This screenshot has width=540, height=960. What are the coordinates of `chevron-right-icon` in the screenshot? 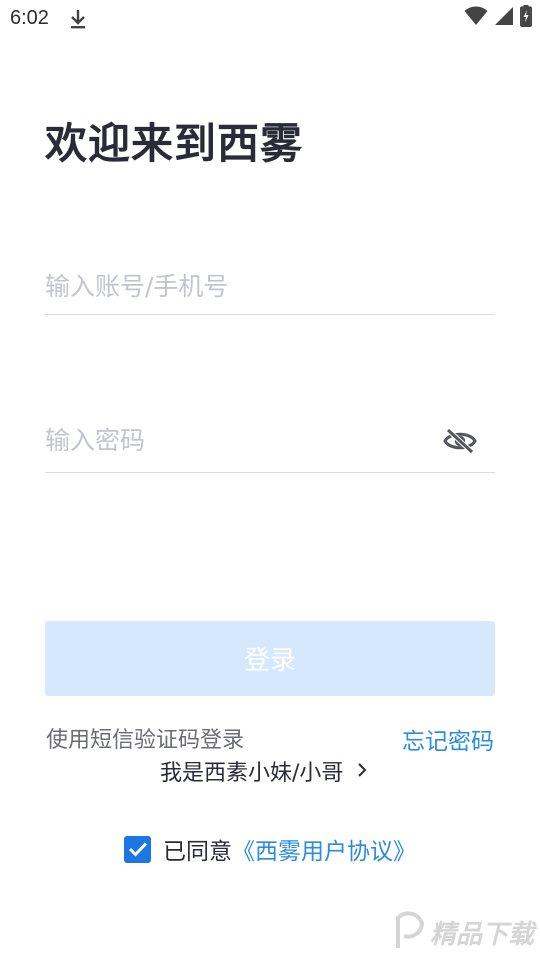 It's located at (362, 771).